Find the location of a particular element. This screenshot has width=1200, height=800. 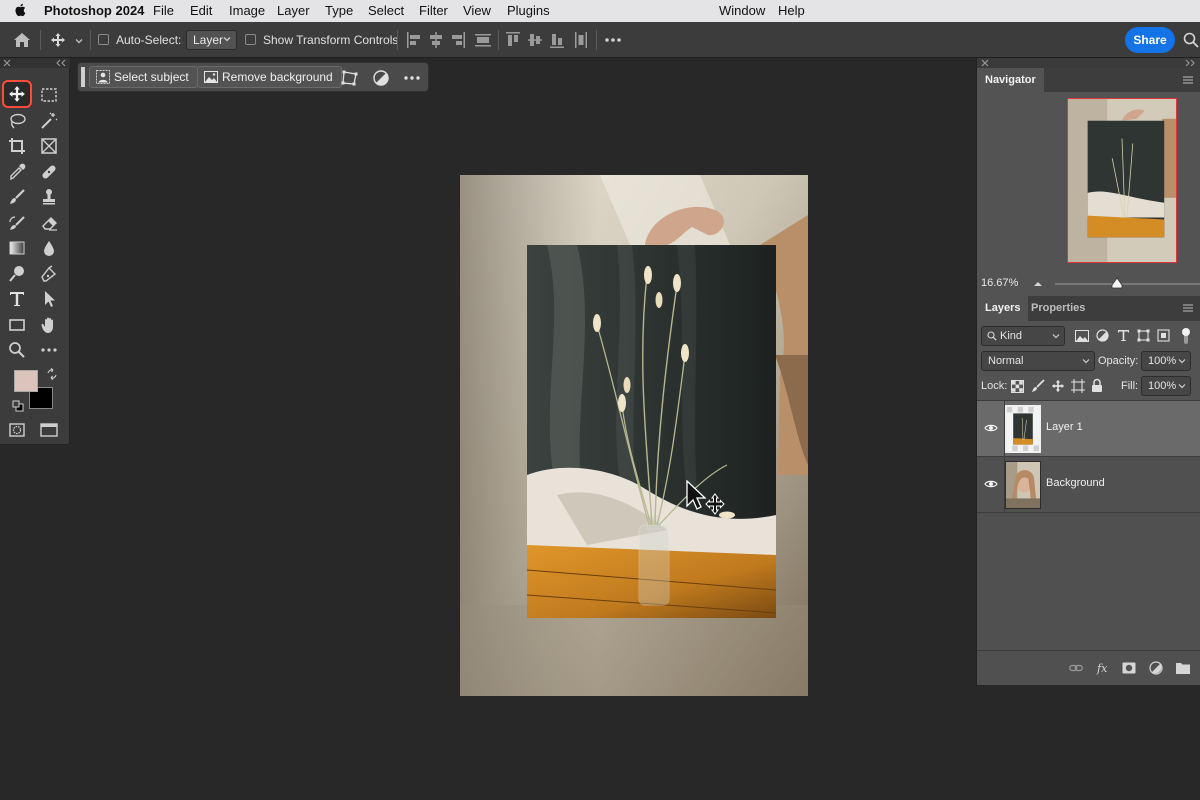

menu-layer: Layer is located at coordinates (293, 11).